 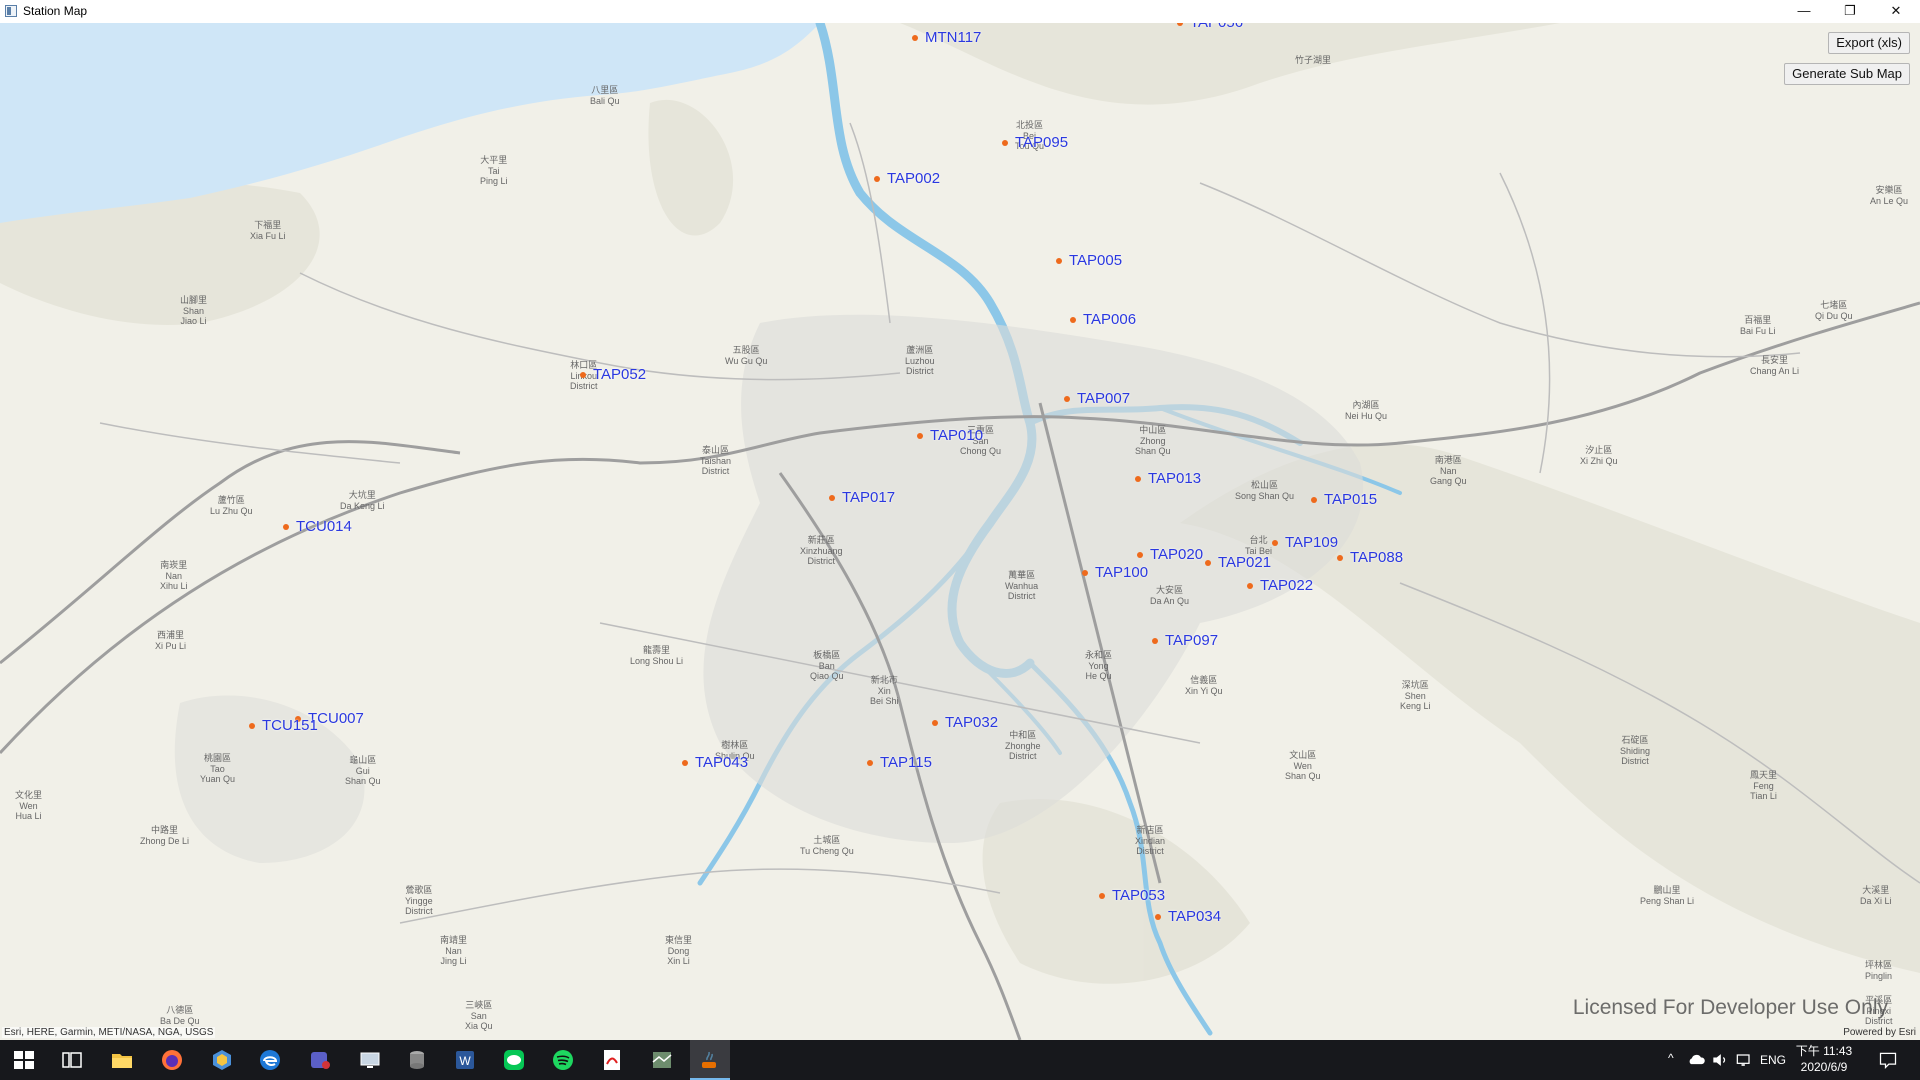 I want to click on place-label: 信義區 Xin Yi Qu, so click(x=1204, y=685).